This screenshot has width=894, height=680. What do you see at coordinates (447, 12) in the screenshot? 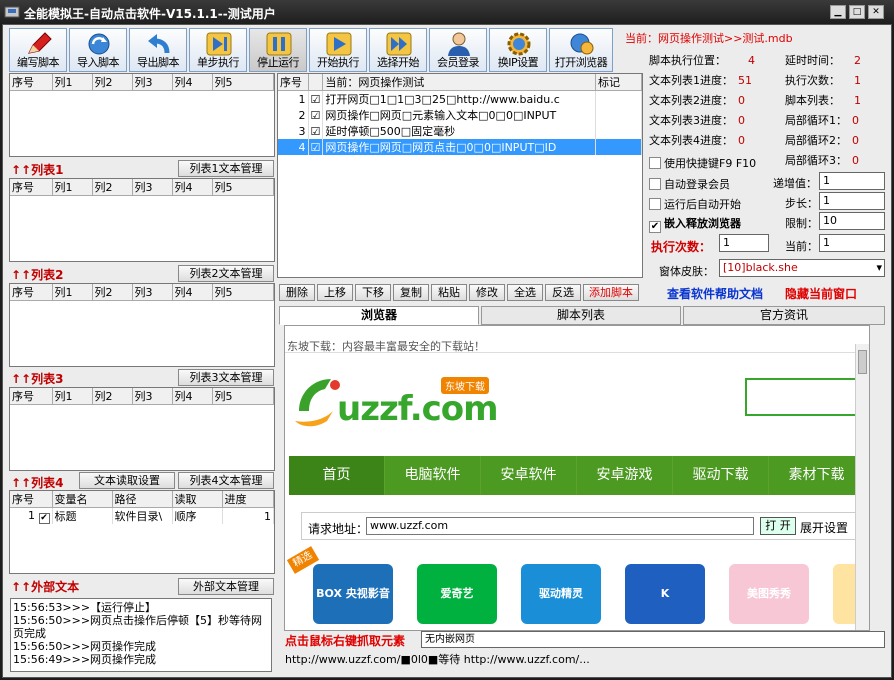
I see `title-bar: 全能模拟王-自动点击软件-V15.1.1--测试用户 ▁ □ ✕` at bounding box center [447, 12].